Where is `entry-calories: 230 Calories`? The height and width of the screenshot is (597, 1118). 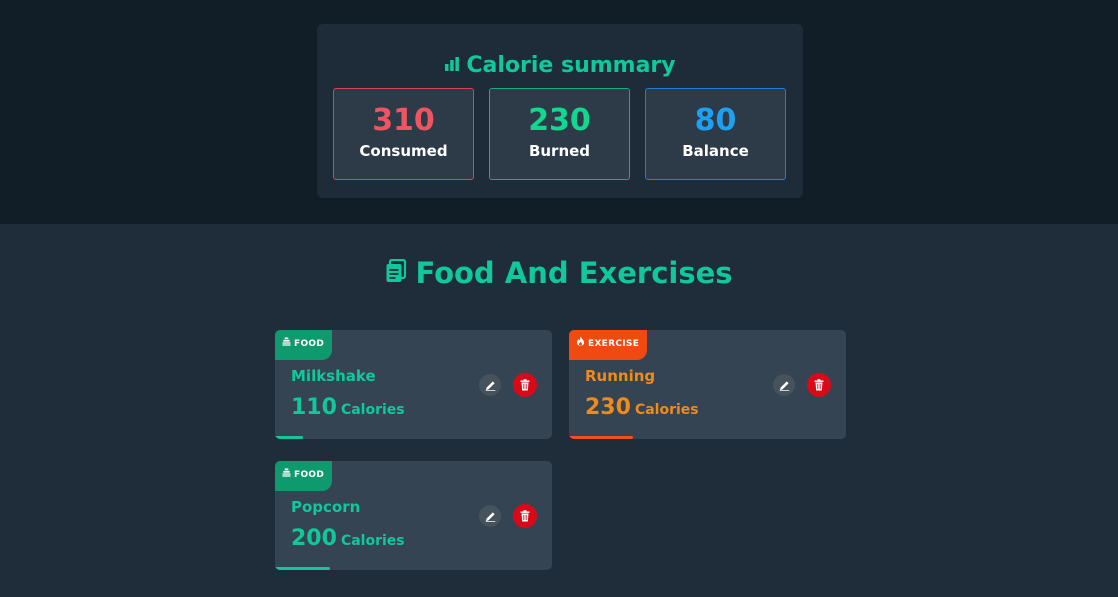
entry-calories: 230 Calories is located at coordinates (642, 409).